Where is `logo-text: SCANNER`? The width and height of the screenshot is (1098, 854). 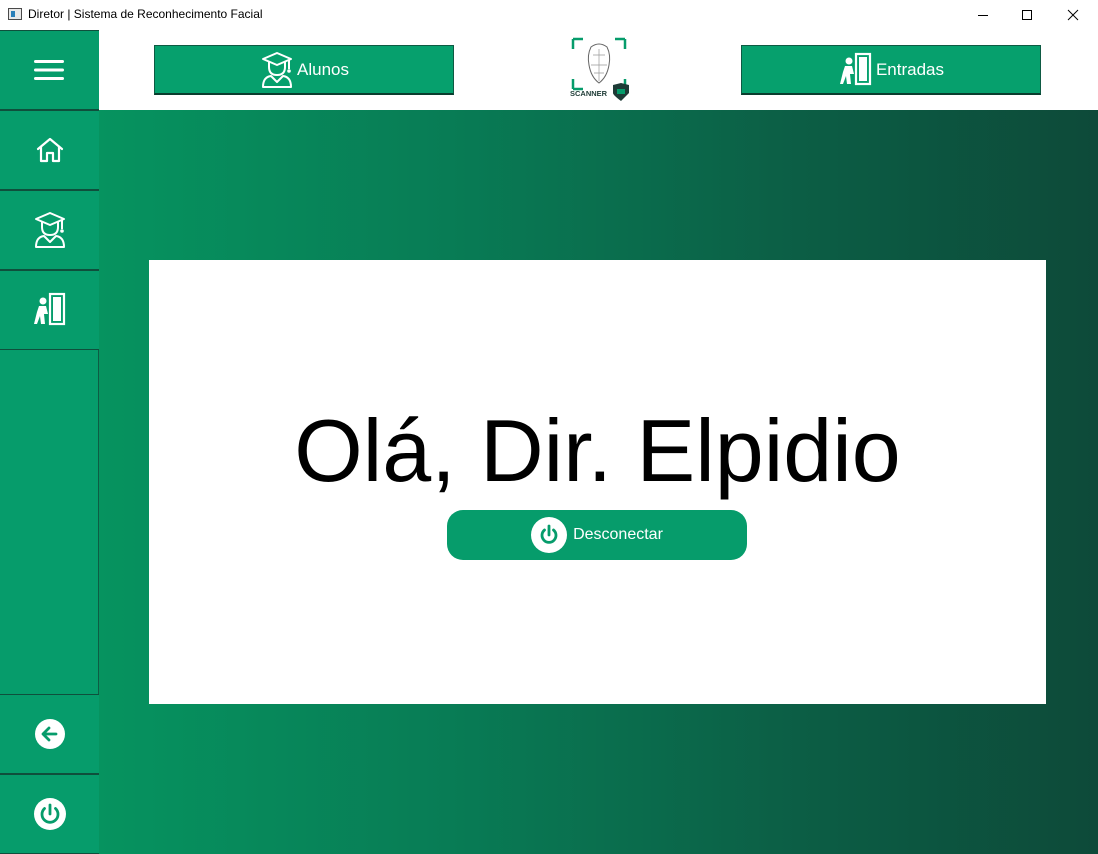 logo-text: SCANNER is located at coordinates (589, 93).